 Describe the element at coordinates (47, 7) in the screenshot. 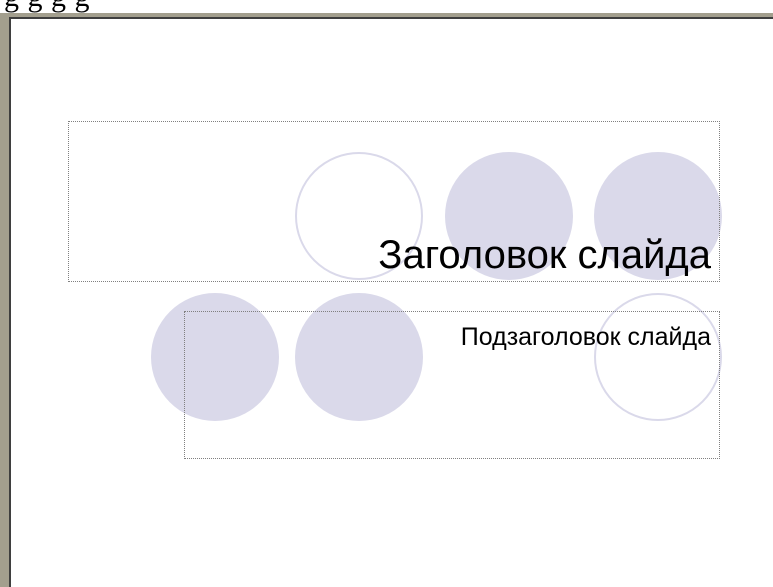

I see `document-text-fragment: g g g g` at that location.